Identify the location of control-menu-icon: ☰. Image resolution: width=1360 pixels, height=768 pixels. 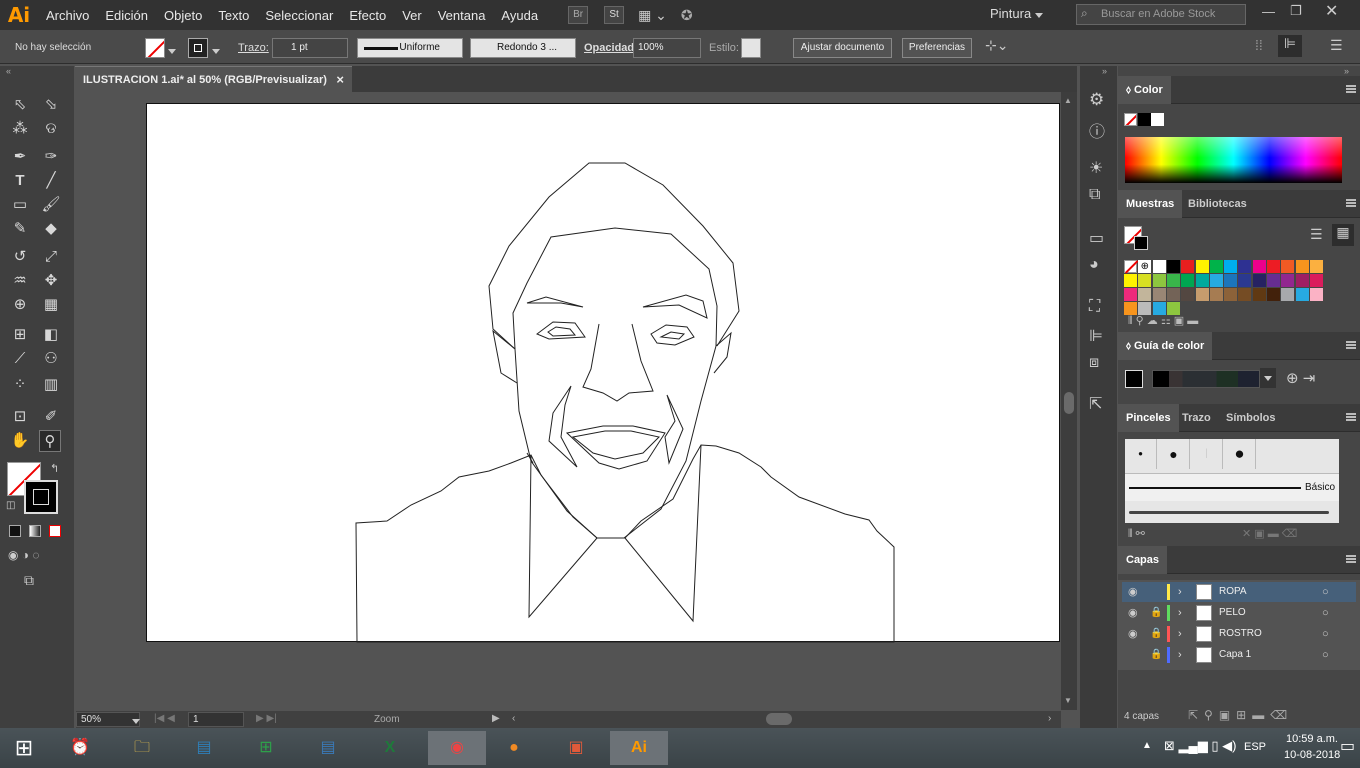
(1336, 45).